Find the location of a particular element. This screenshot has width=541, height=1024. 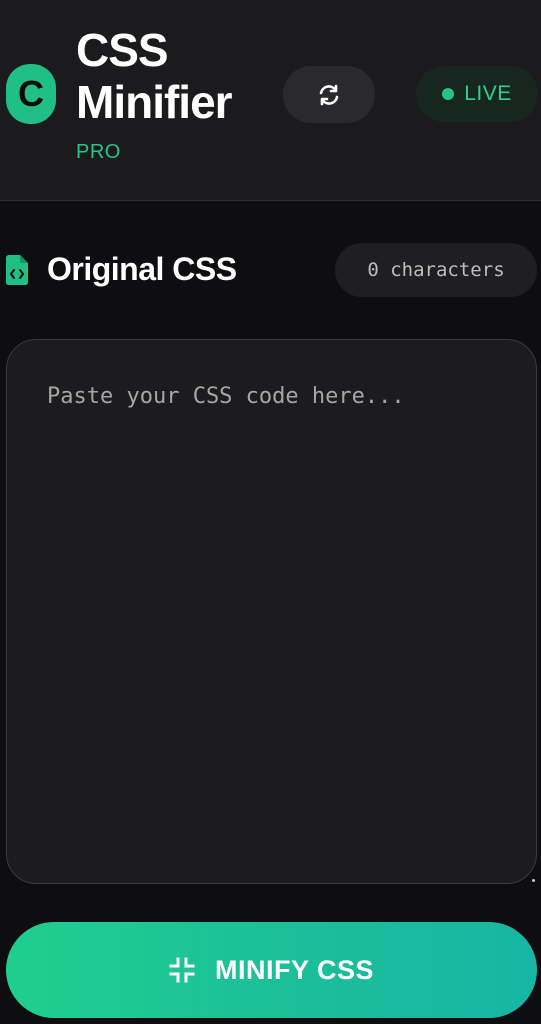

logo-letter: C is located at coordinates (31, 93).